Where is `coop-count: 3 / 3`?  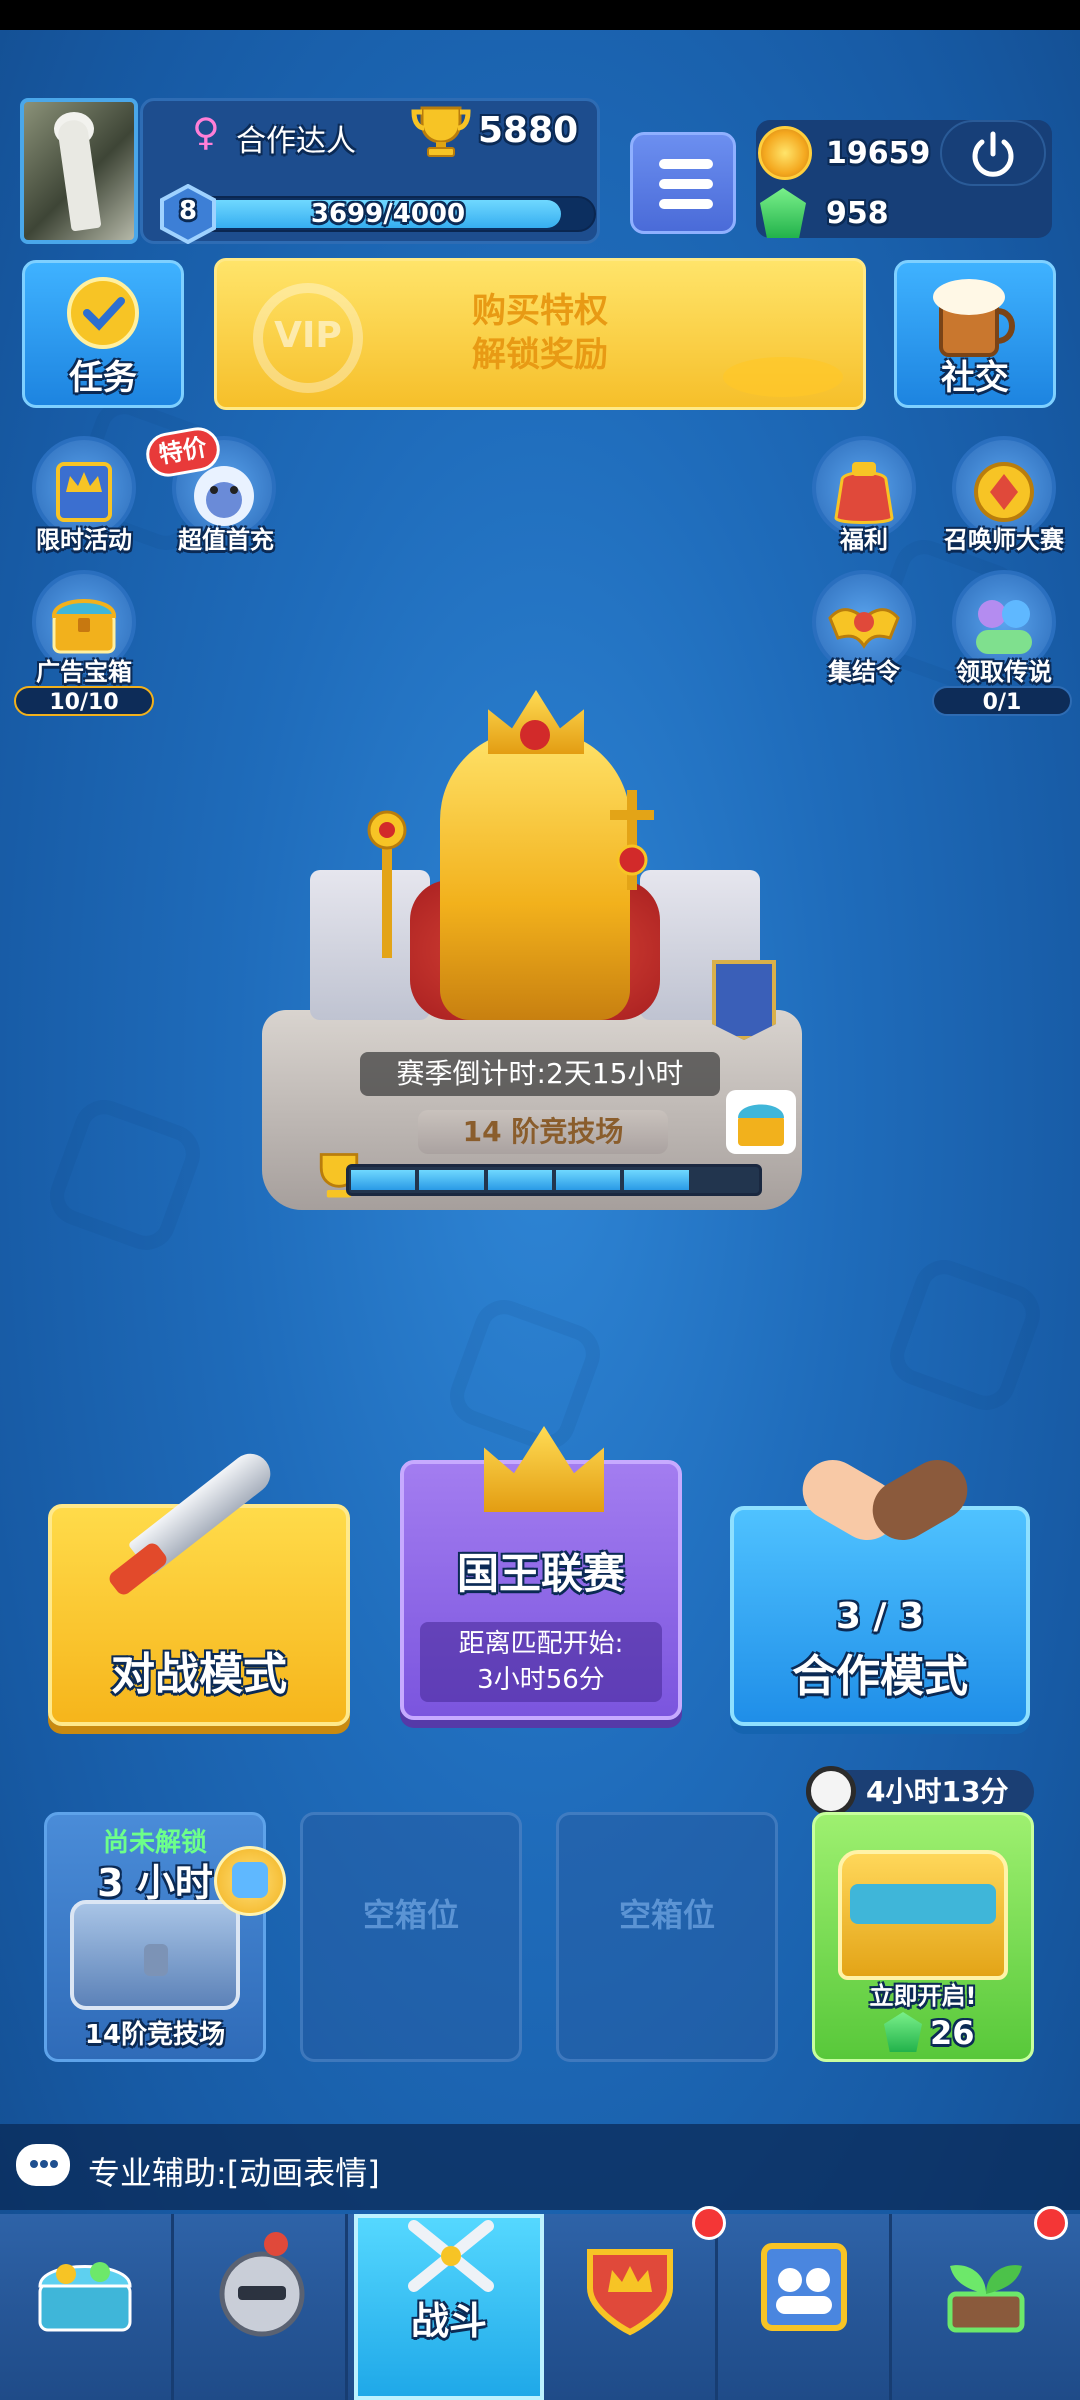
coop-count: 3 / 3 is located at coordinates (880, 1616).